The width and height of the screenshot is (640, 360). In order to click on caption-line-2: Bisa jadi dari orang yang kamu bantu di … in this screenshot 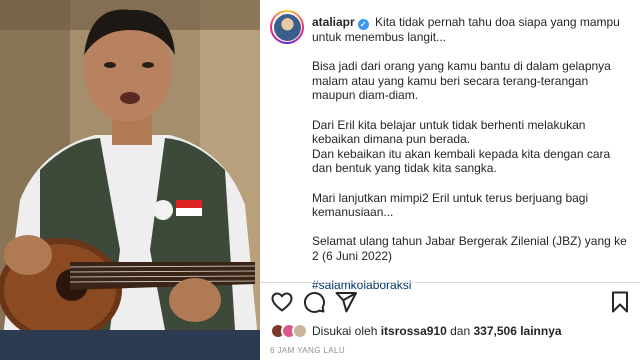, I will do `click(461, 81)`.